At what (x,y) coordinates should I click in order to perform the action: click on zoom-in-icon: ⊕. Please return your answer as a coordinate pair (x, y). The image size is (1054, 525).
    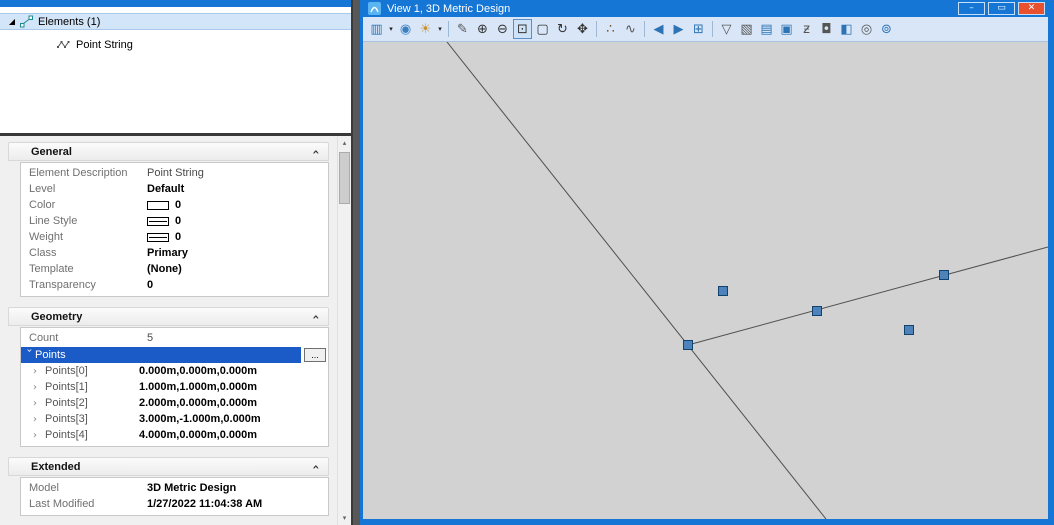
    Looking at the image, I should click on (482, 29).